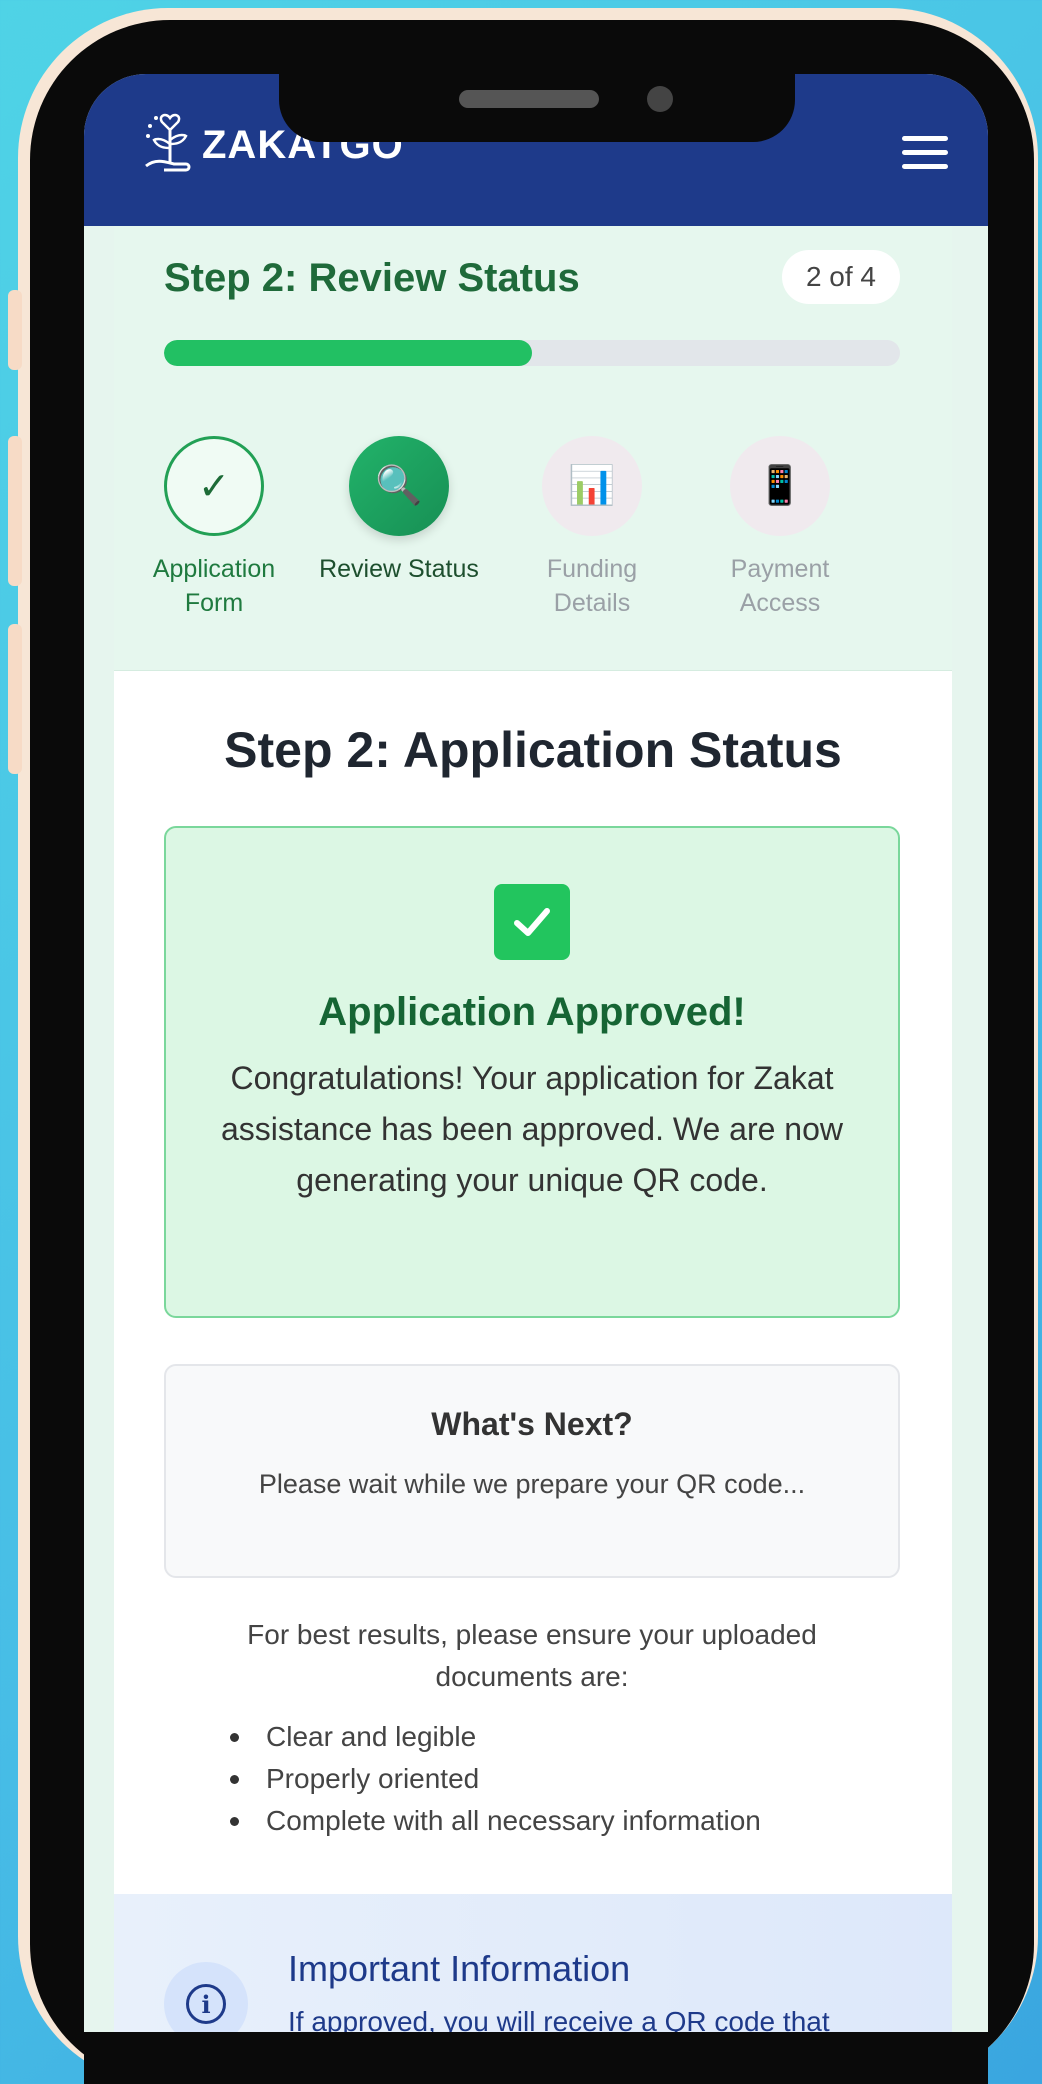 The height and width of the screenshot is (2084, 1042). I want to click on logo-hand-plant-icon, so click(168, 142).